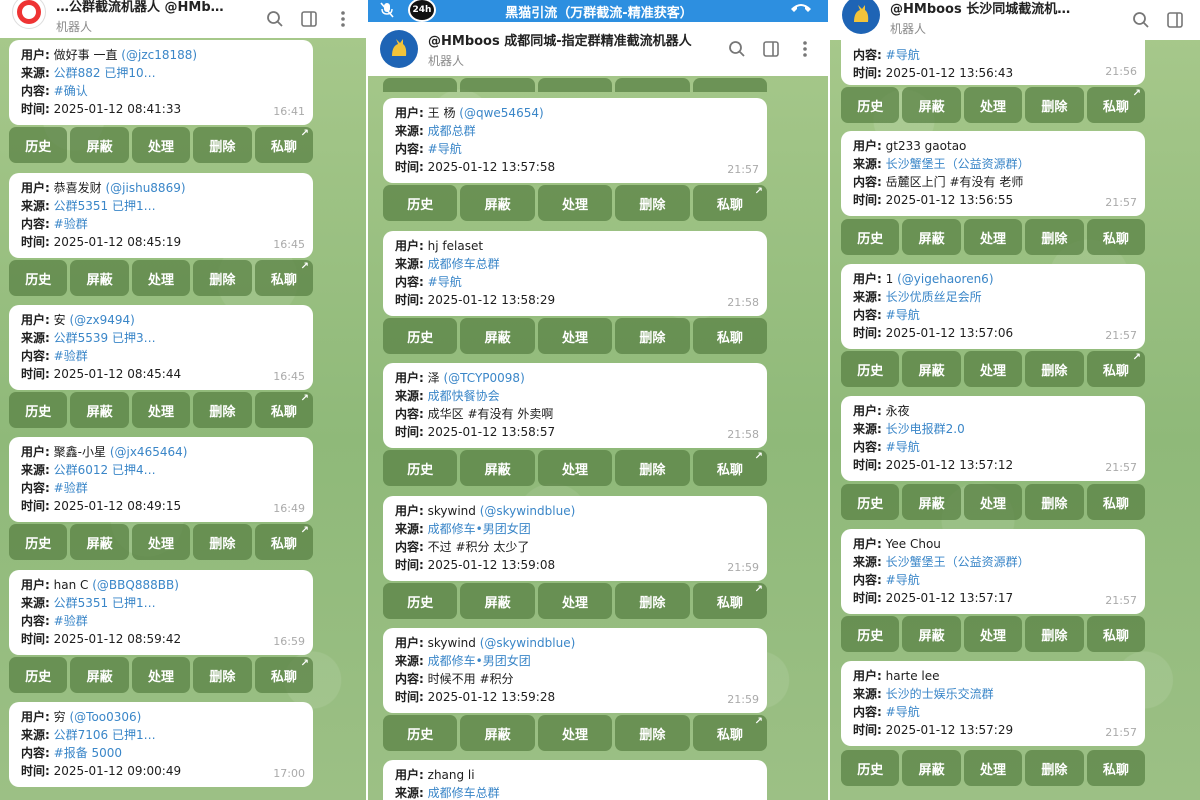  What do you see at coordinates (464, 396) in the screenshot?
I see `source-link: 成都快餐协会` at bounding box center [464, 396].